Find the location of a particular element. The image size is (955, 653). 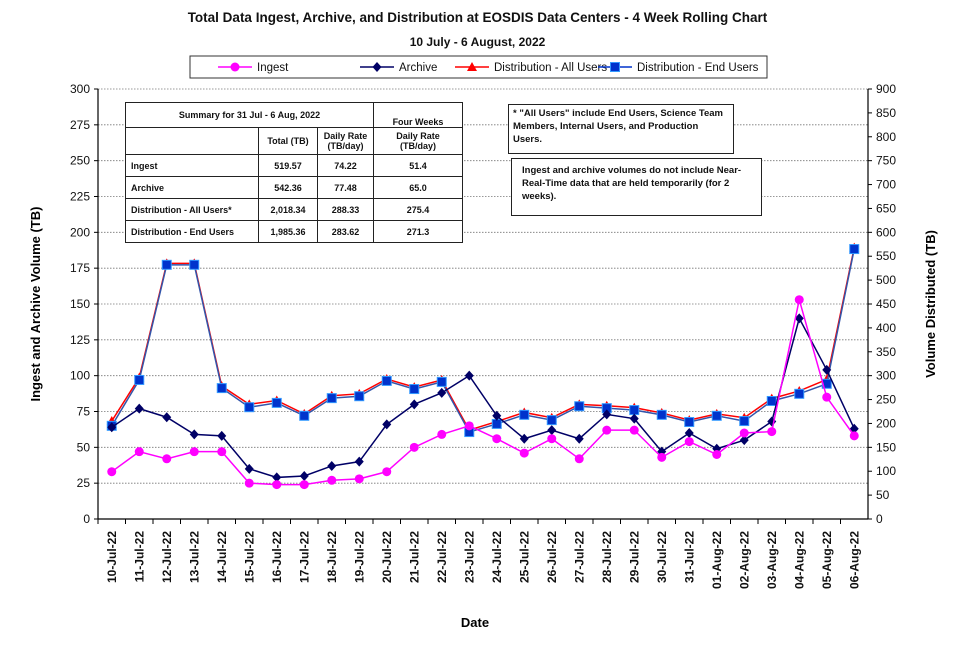

y2-tick-label: 550 is located at coordinates (886, 256).